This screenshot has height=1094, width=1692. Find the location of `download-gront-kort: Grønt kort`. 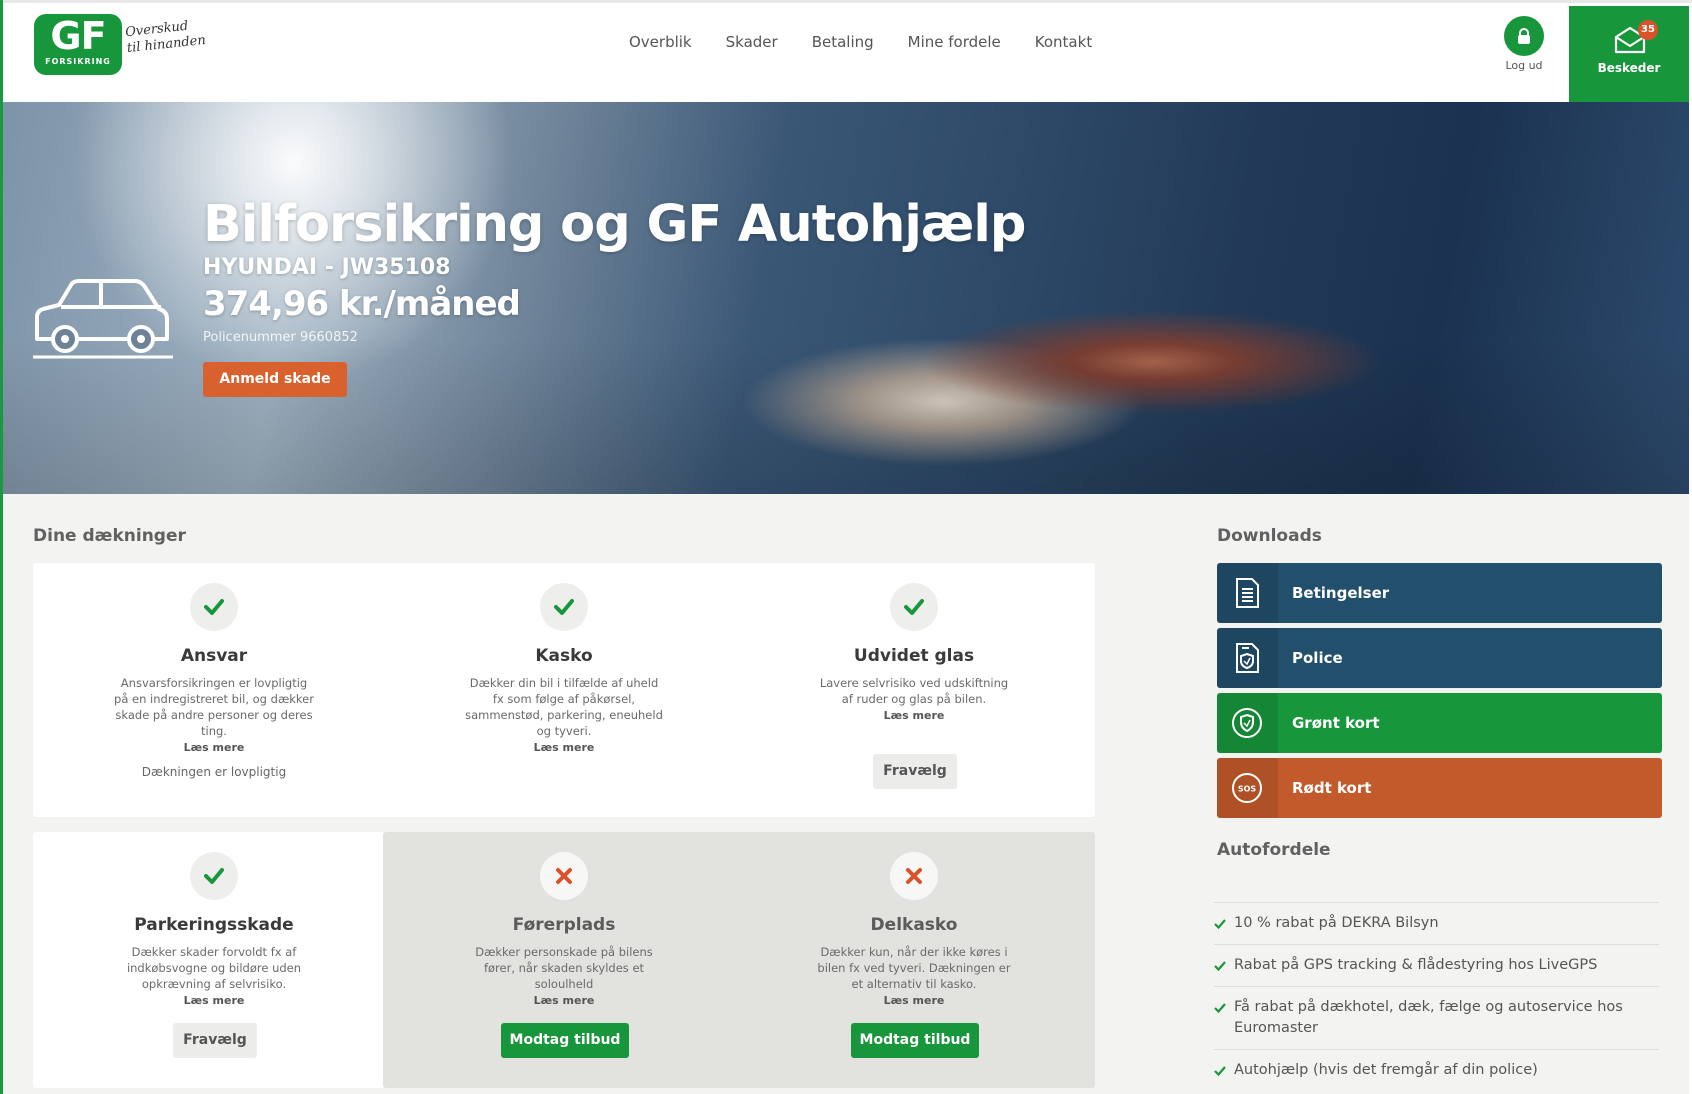

download-gront-kort: Grønt kort is located at coordinates (1439, 723).